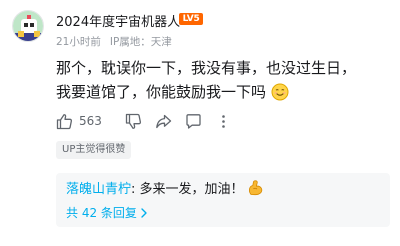  What do you see at coordinates (144, 121) in the screenshot?
I see `comment-actions: 563` at bounding box center [144, 121].